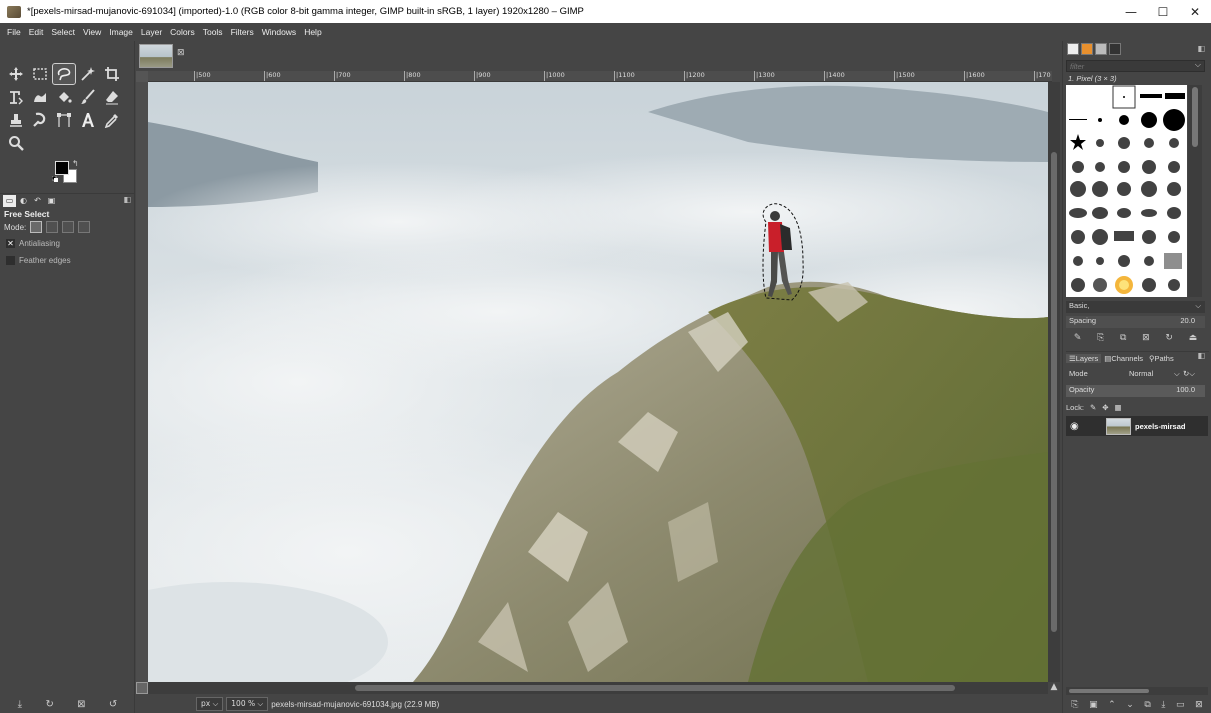  Describe the element at coordinates (1131, 11) in the screenshot. I see `minimize-button: —` at that location.